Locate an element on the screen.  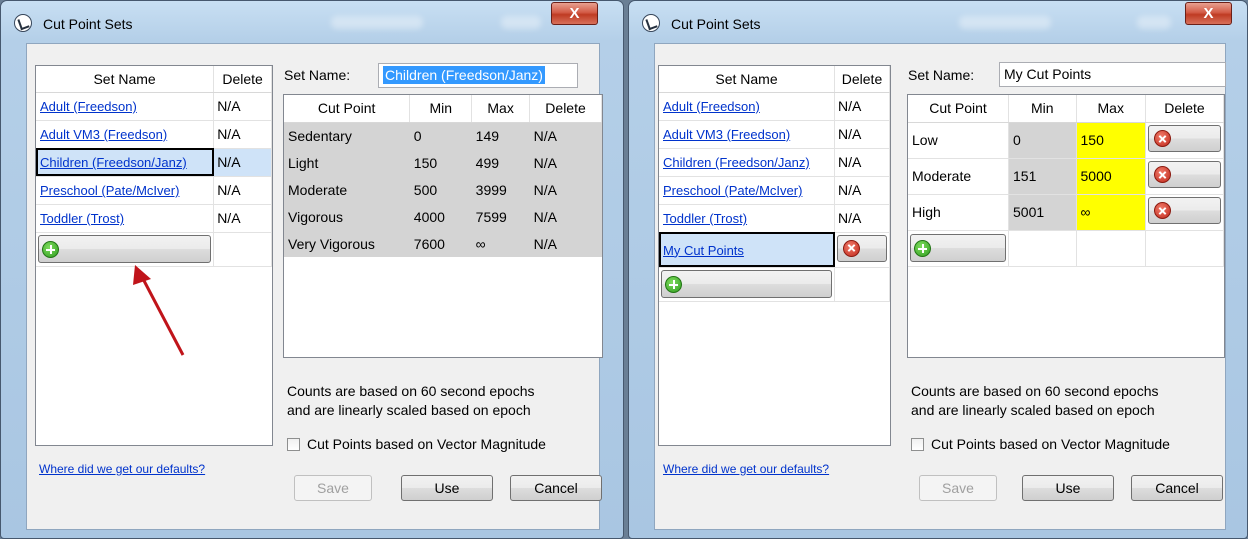
cut-point-name-input: Moderate is located at coordinates (958, 176).